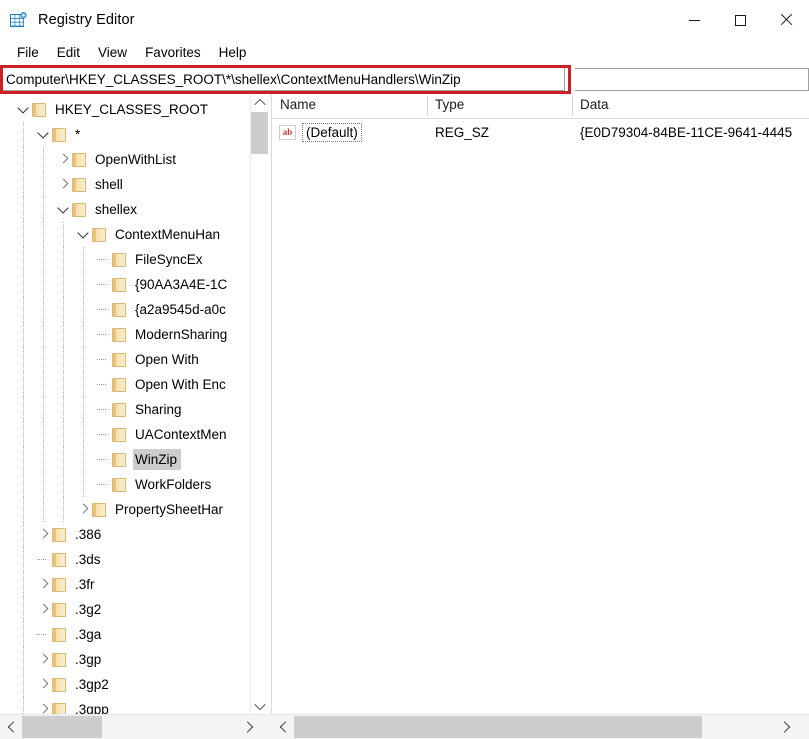  What do you see at coordinates (86, 20) in the screenshot?
I see `window-title: Registry Editor` at bounding box center [86, 20].